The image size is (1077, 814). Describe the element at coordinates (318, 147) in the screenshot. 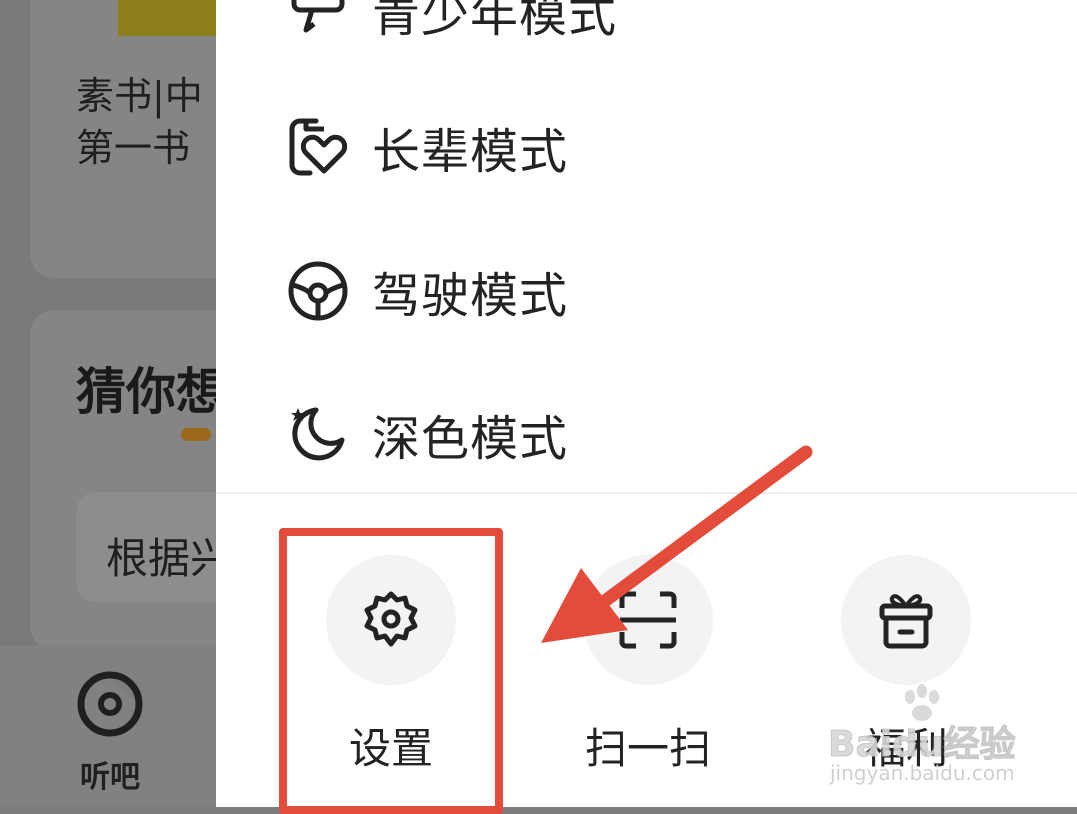

I see `elder-heart-icon` at that location.